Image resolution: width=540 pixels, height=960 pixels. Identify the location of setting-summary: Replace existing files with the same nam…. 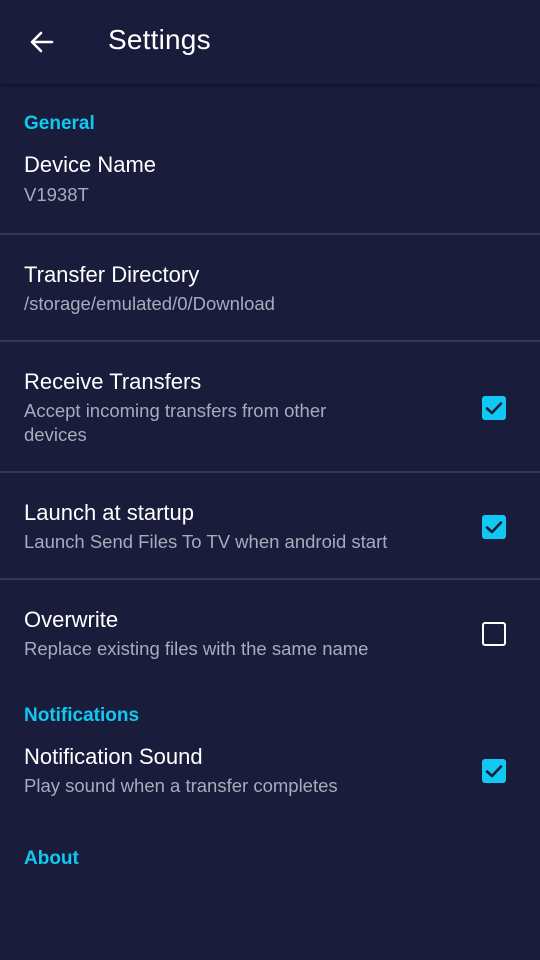
(196, 648).